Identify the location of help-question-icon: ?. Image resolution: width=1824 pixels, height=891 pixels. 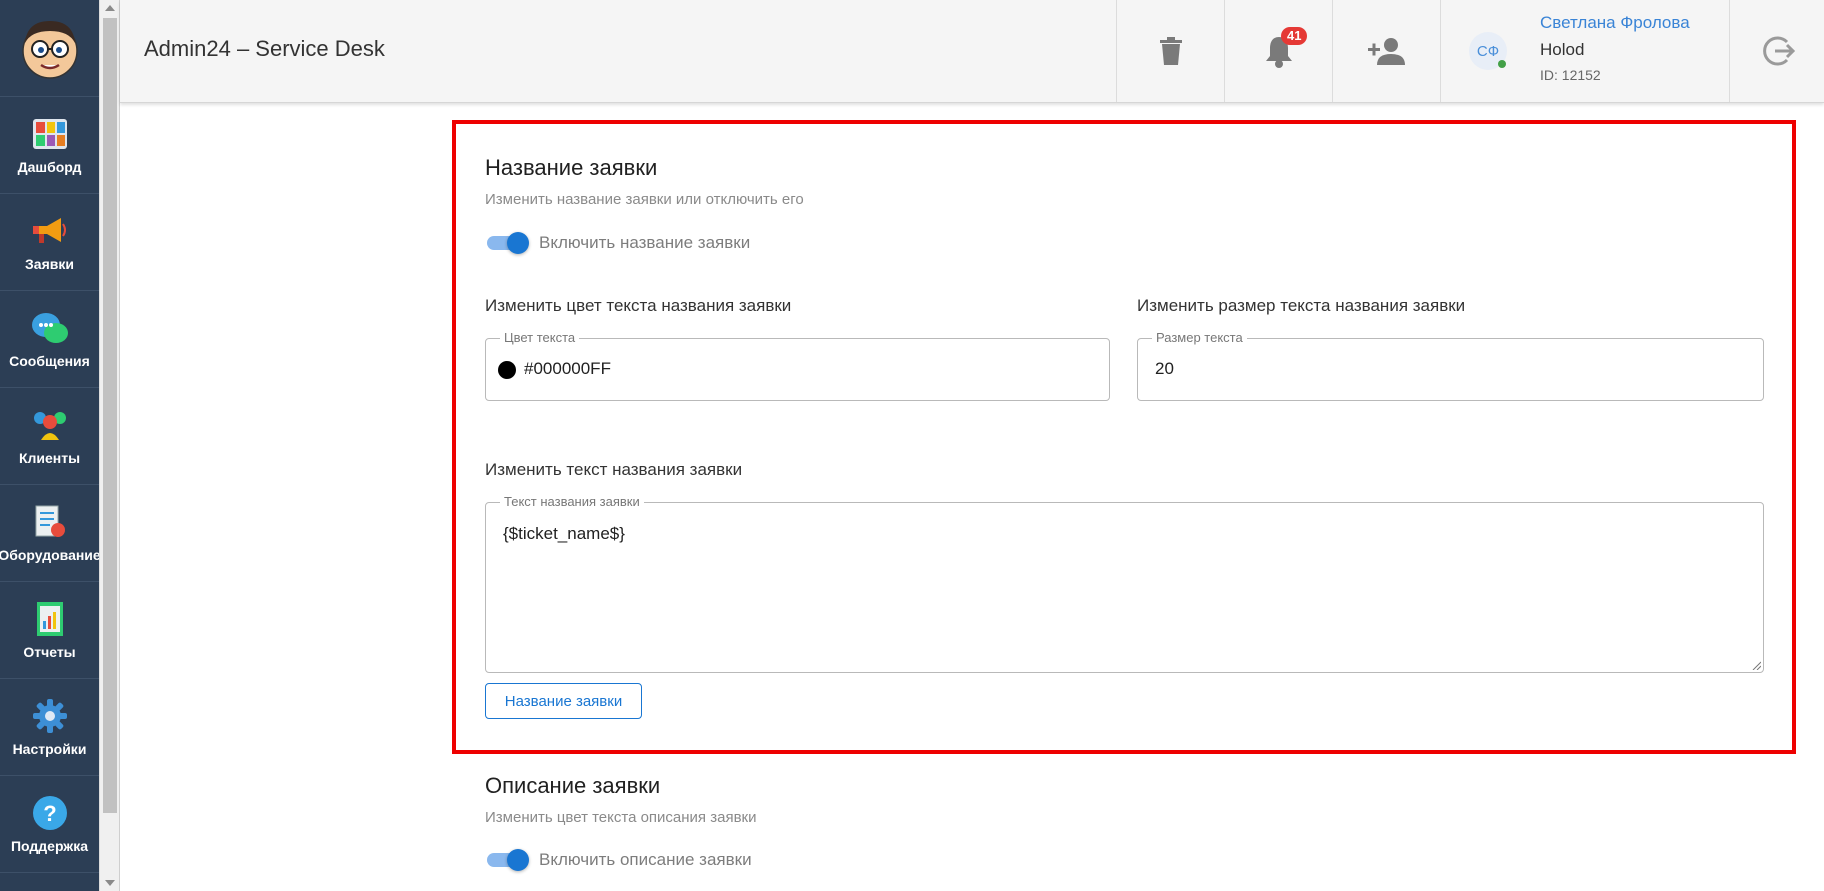
(50, 813).